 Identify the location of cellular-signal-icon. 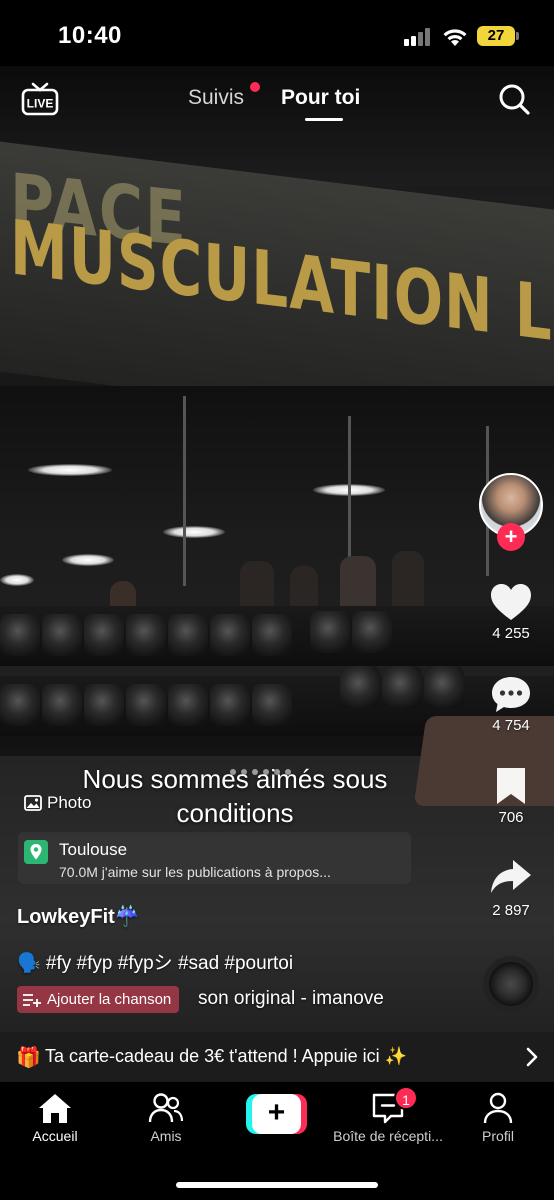
(419, 37).